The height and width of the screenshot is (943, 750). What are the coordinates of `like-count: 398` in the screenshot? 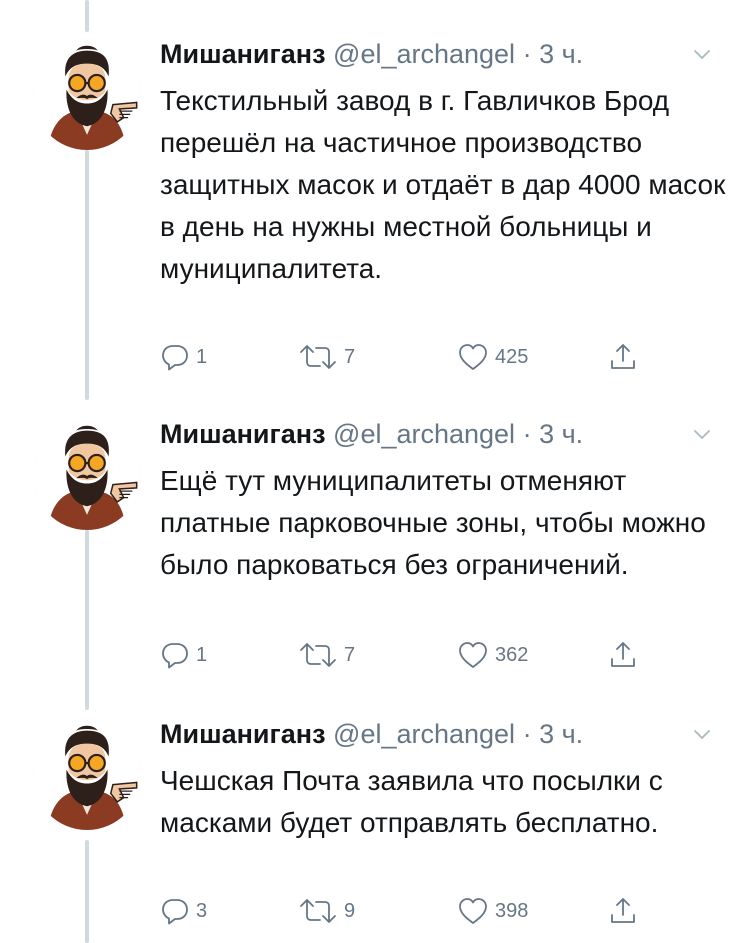 It's located at (512, 910).